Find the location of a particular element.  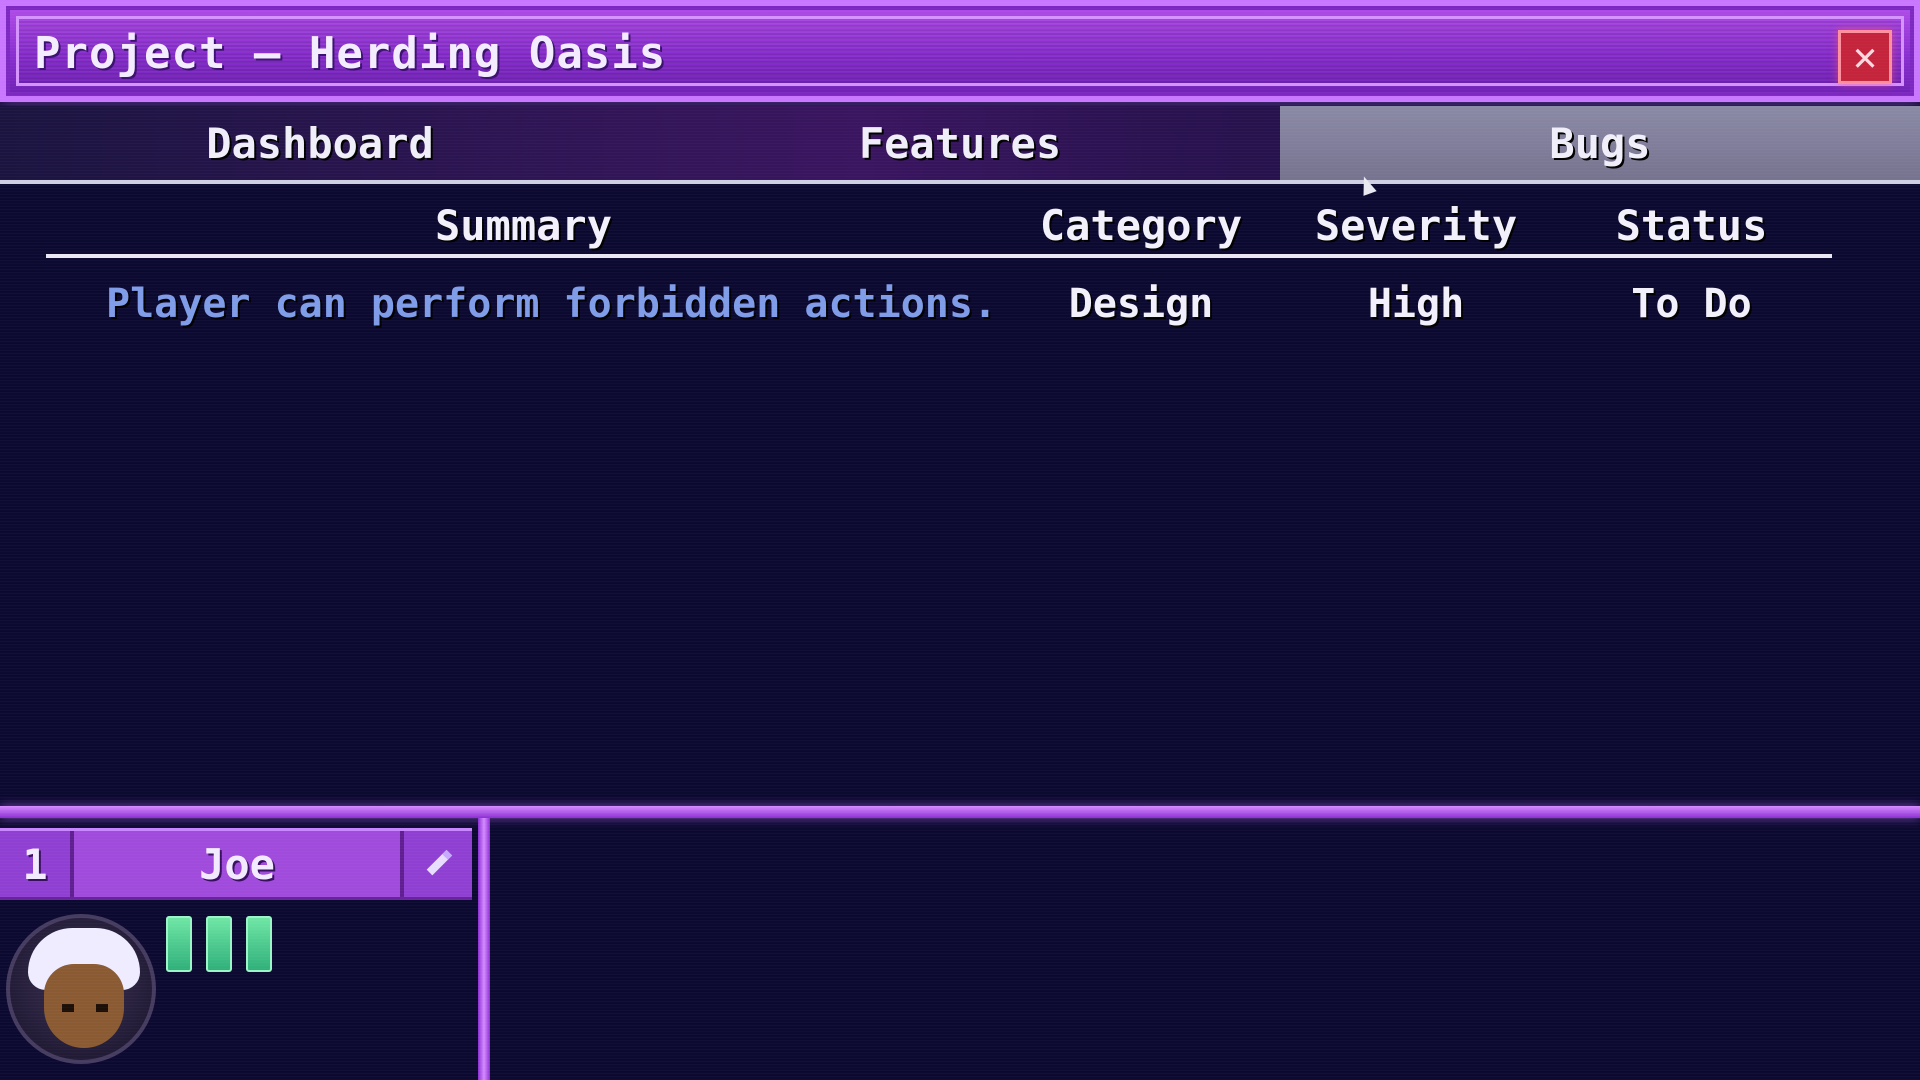

table-header: Summary Category Severity Status is located at coordinates (939, 227).